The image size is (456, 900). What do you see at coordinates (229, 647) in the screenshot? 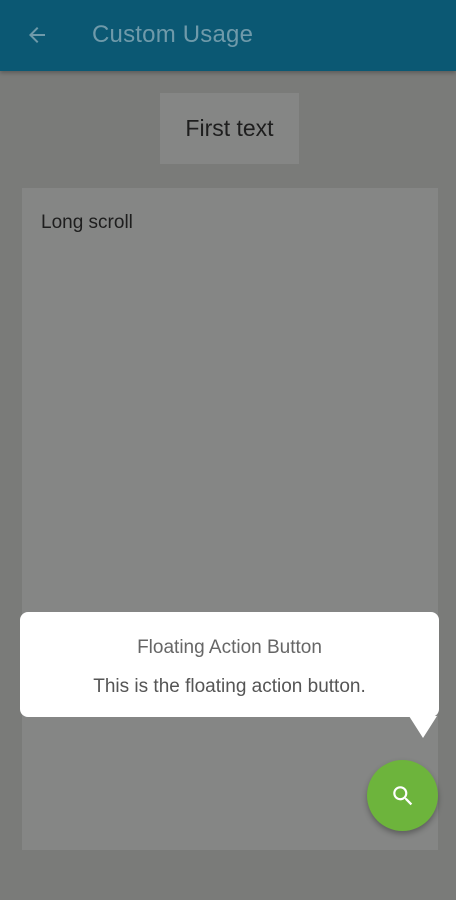
I see `tooltip-title: Floating Action Button` at bounding box center [229, 647].